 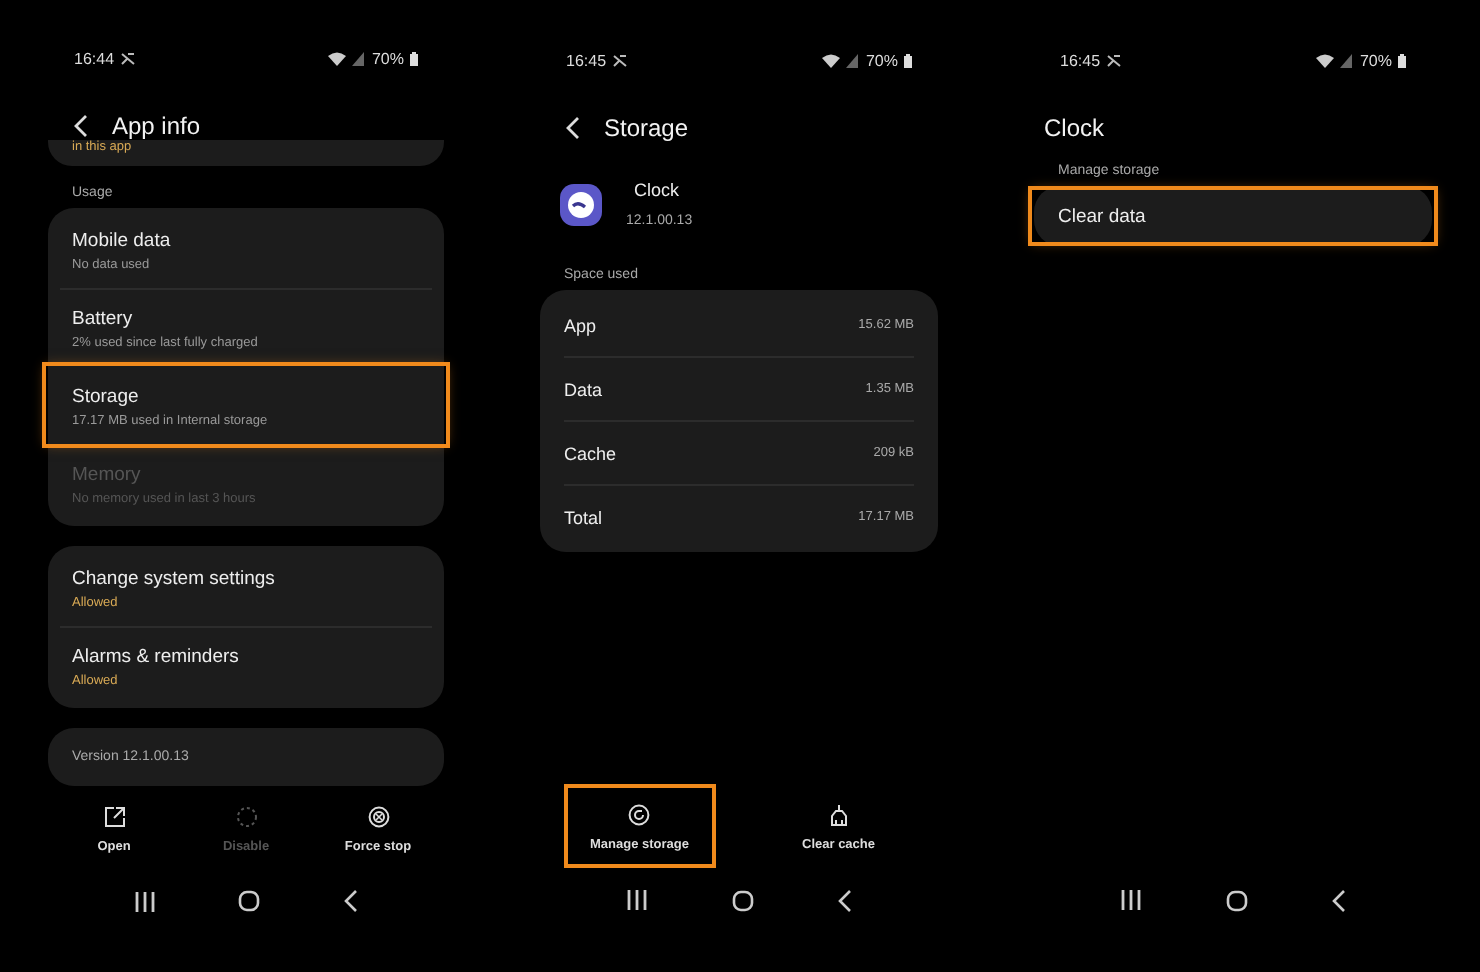 What do you see at coordinates (107, 474) in the screenshot?
I see `item-title: Memory` at bounding box center [107, 474].